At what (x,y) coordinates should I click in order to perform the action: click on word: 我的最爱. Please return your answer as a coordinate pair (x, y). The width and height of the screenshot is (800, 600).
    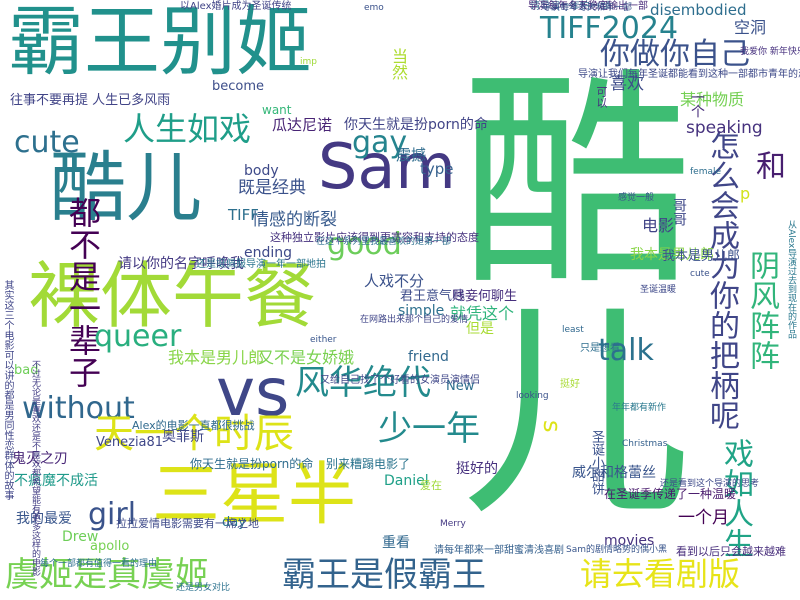
    Looking at the image, I should click on (44, 519).